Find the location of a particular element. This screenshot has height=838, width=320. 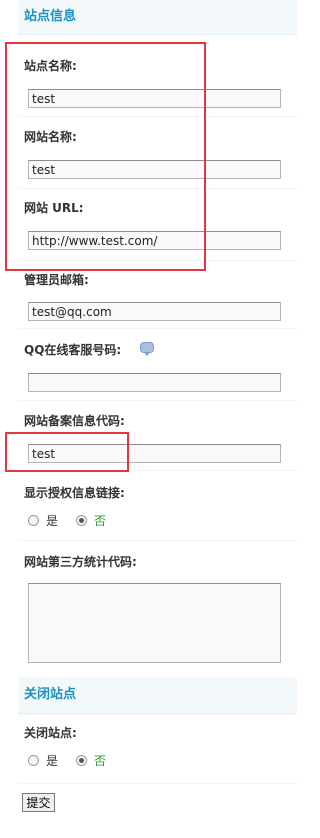

qq-service-label: QQ在线客服号码: is located at coordinates (73, 350).